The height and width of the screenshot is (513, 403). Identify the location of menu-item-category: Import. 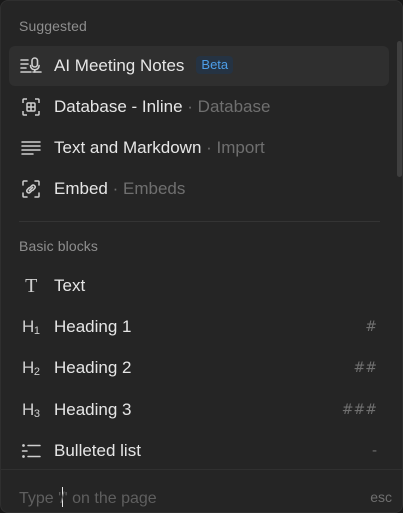
(240, 147).